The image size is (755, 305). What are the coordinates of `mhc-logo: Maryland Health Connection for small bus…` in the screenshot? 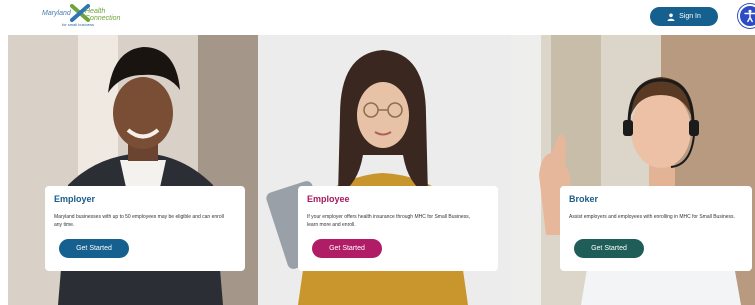 It's located at (82, 16).